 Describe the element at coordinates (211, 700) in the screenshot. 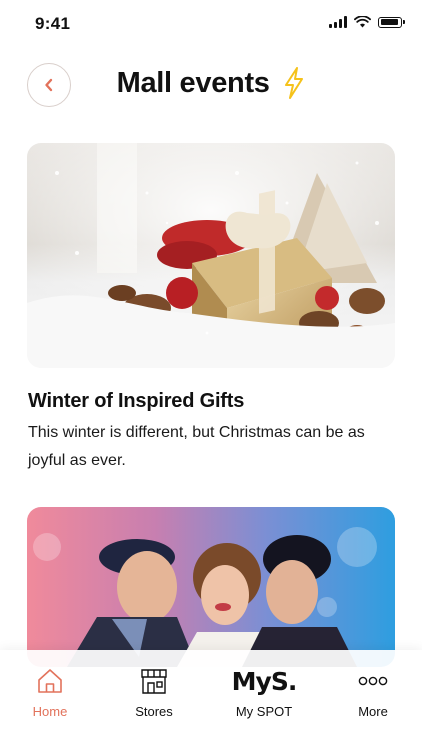

I see `bottom-nav: Home Stores MyS. My SPOT More` at that location.